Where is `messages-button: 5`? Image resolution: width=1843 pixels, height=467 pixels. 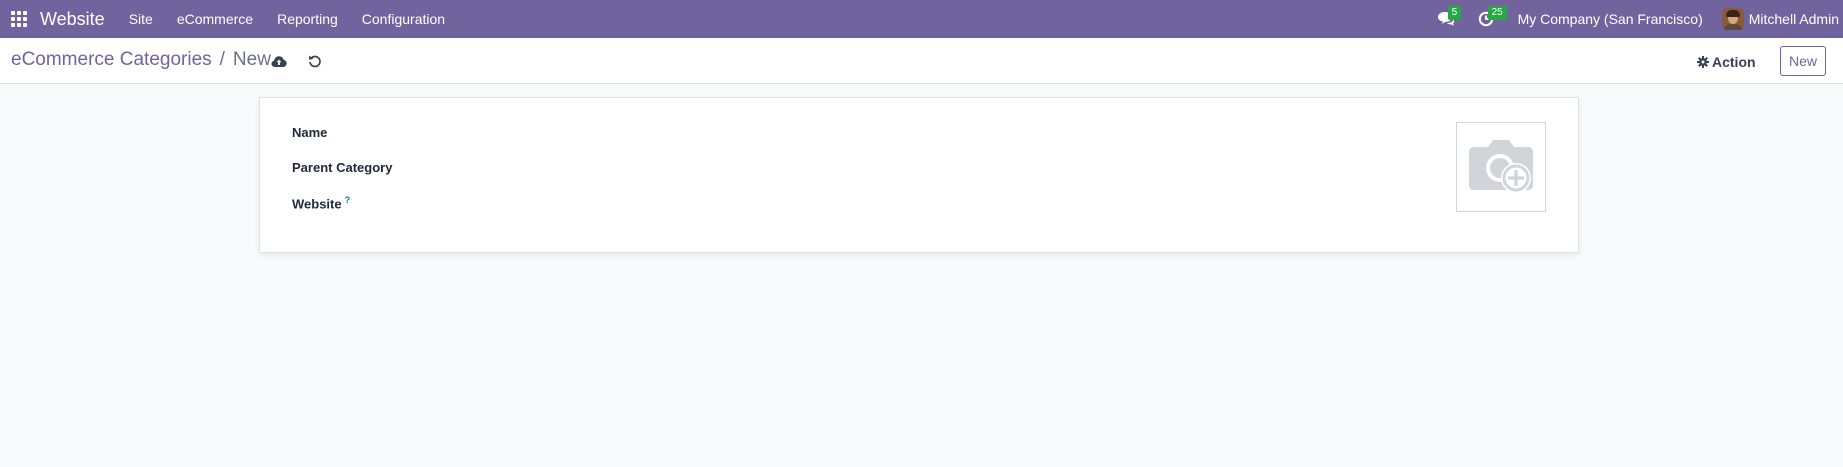
messages-button: 5 is located at coordinates (1446, 19).